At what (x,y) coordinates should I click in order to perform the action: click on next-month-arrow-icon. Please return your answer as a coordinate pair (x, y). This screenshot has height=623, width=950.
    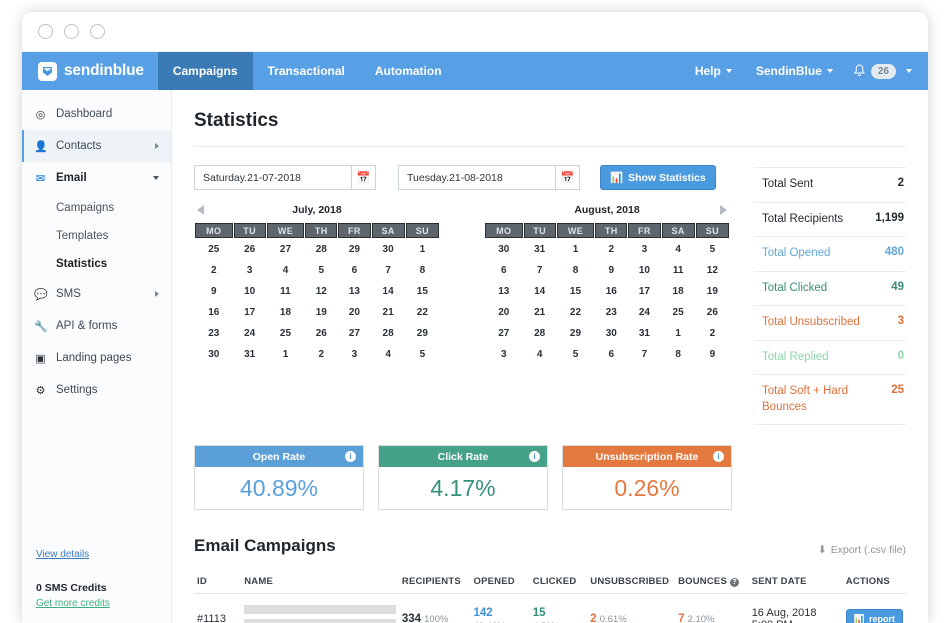
    Looking at the image, I should click on (725, 210).